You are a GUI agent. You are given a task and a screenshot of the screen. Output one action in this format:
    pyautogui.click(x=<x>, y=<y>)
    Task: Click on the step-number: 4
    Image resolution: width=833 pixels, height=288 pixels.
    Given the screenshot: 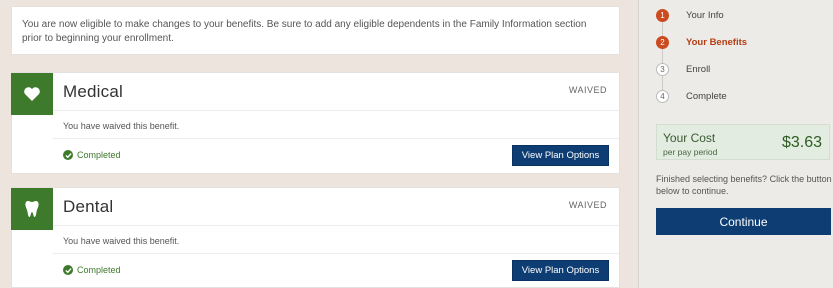 What is the action you would take?
    pyautogui.click(x=662, y=96)
    